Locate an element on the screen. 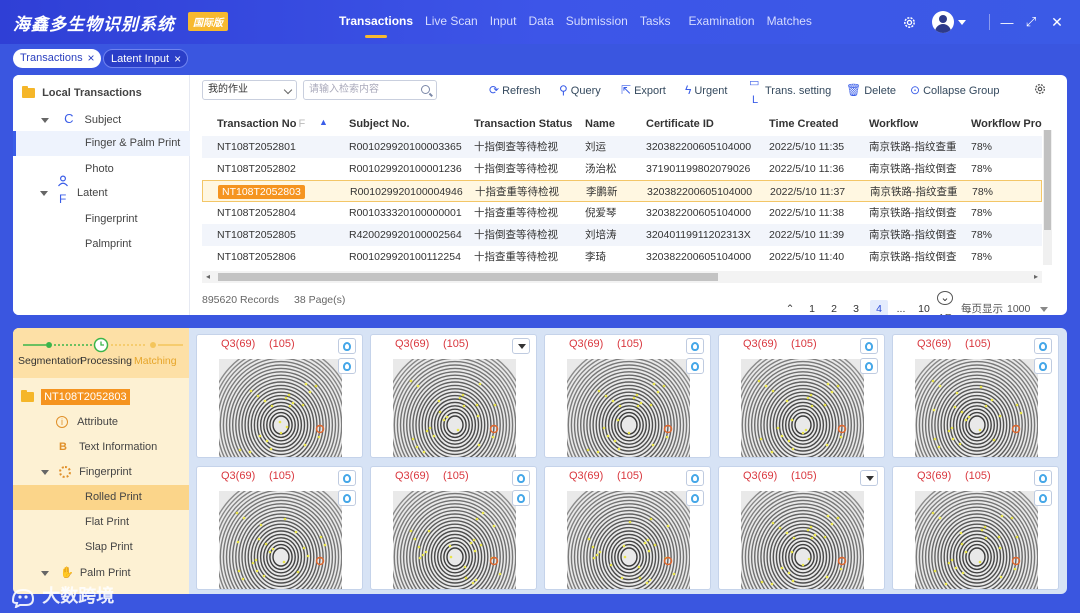  nav-live-scan: Live Scan is located at coordinates (451, 22).